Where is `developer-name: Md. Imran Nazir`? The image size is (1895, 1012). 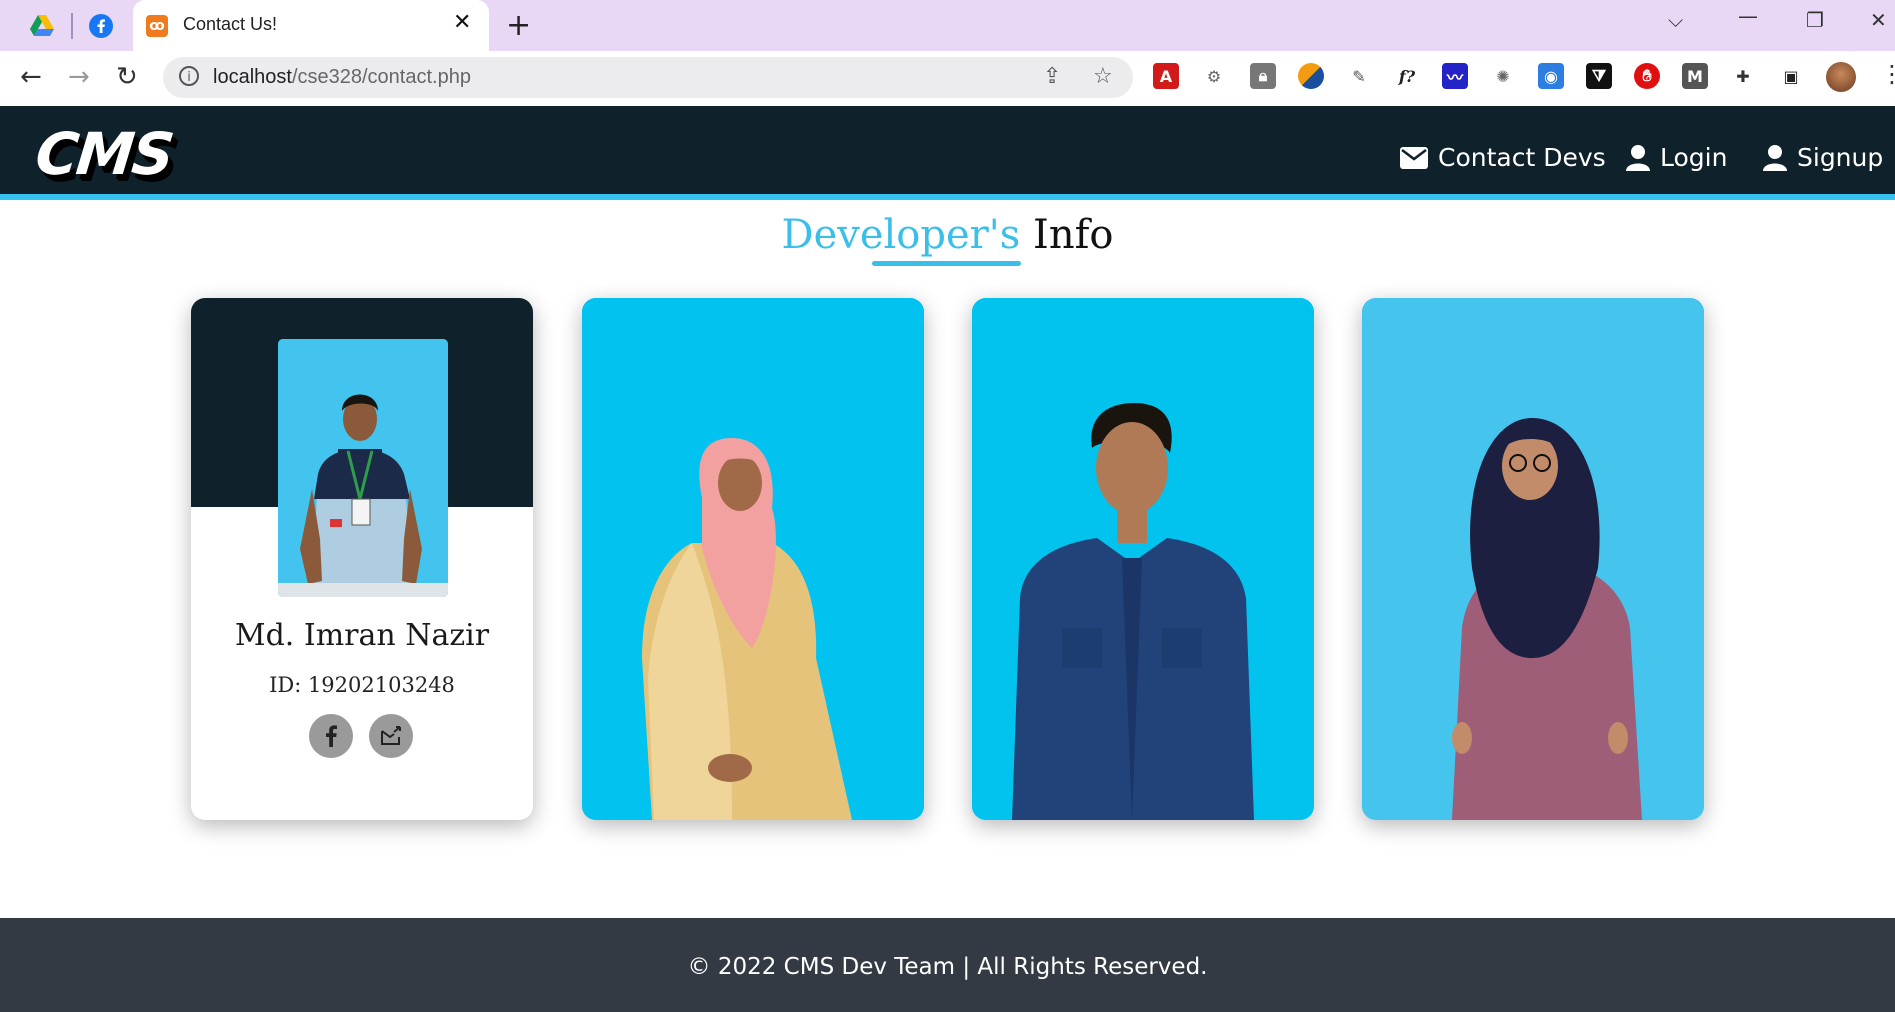 developer-name: Md. Imran Nazir is located at coordinates (362, 635).